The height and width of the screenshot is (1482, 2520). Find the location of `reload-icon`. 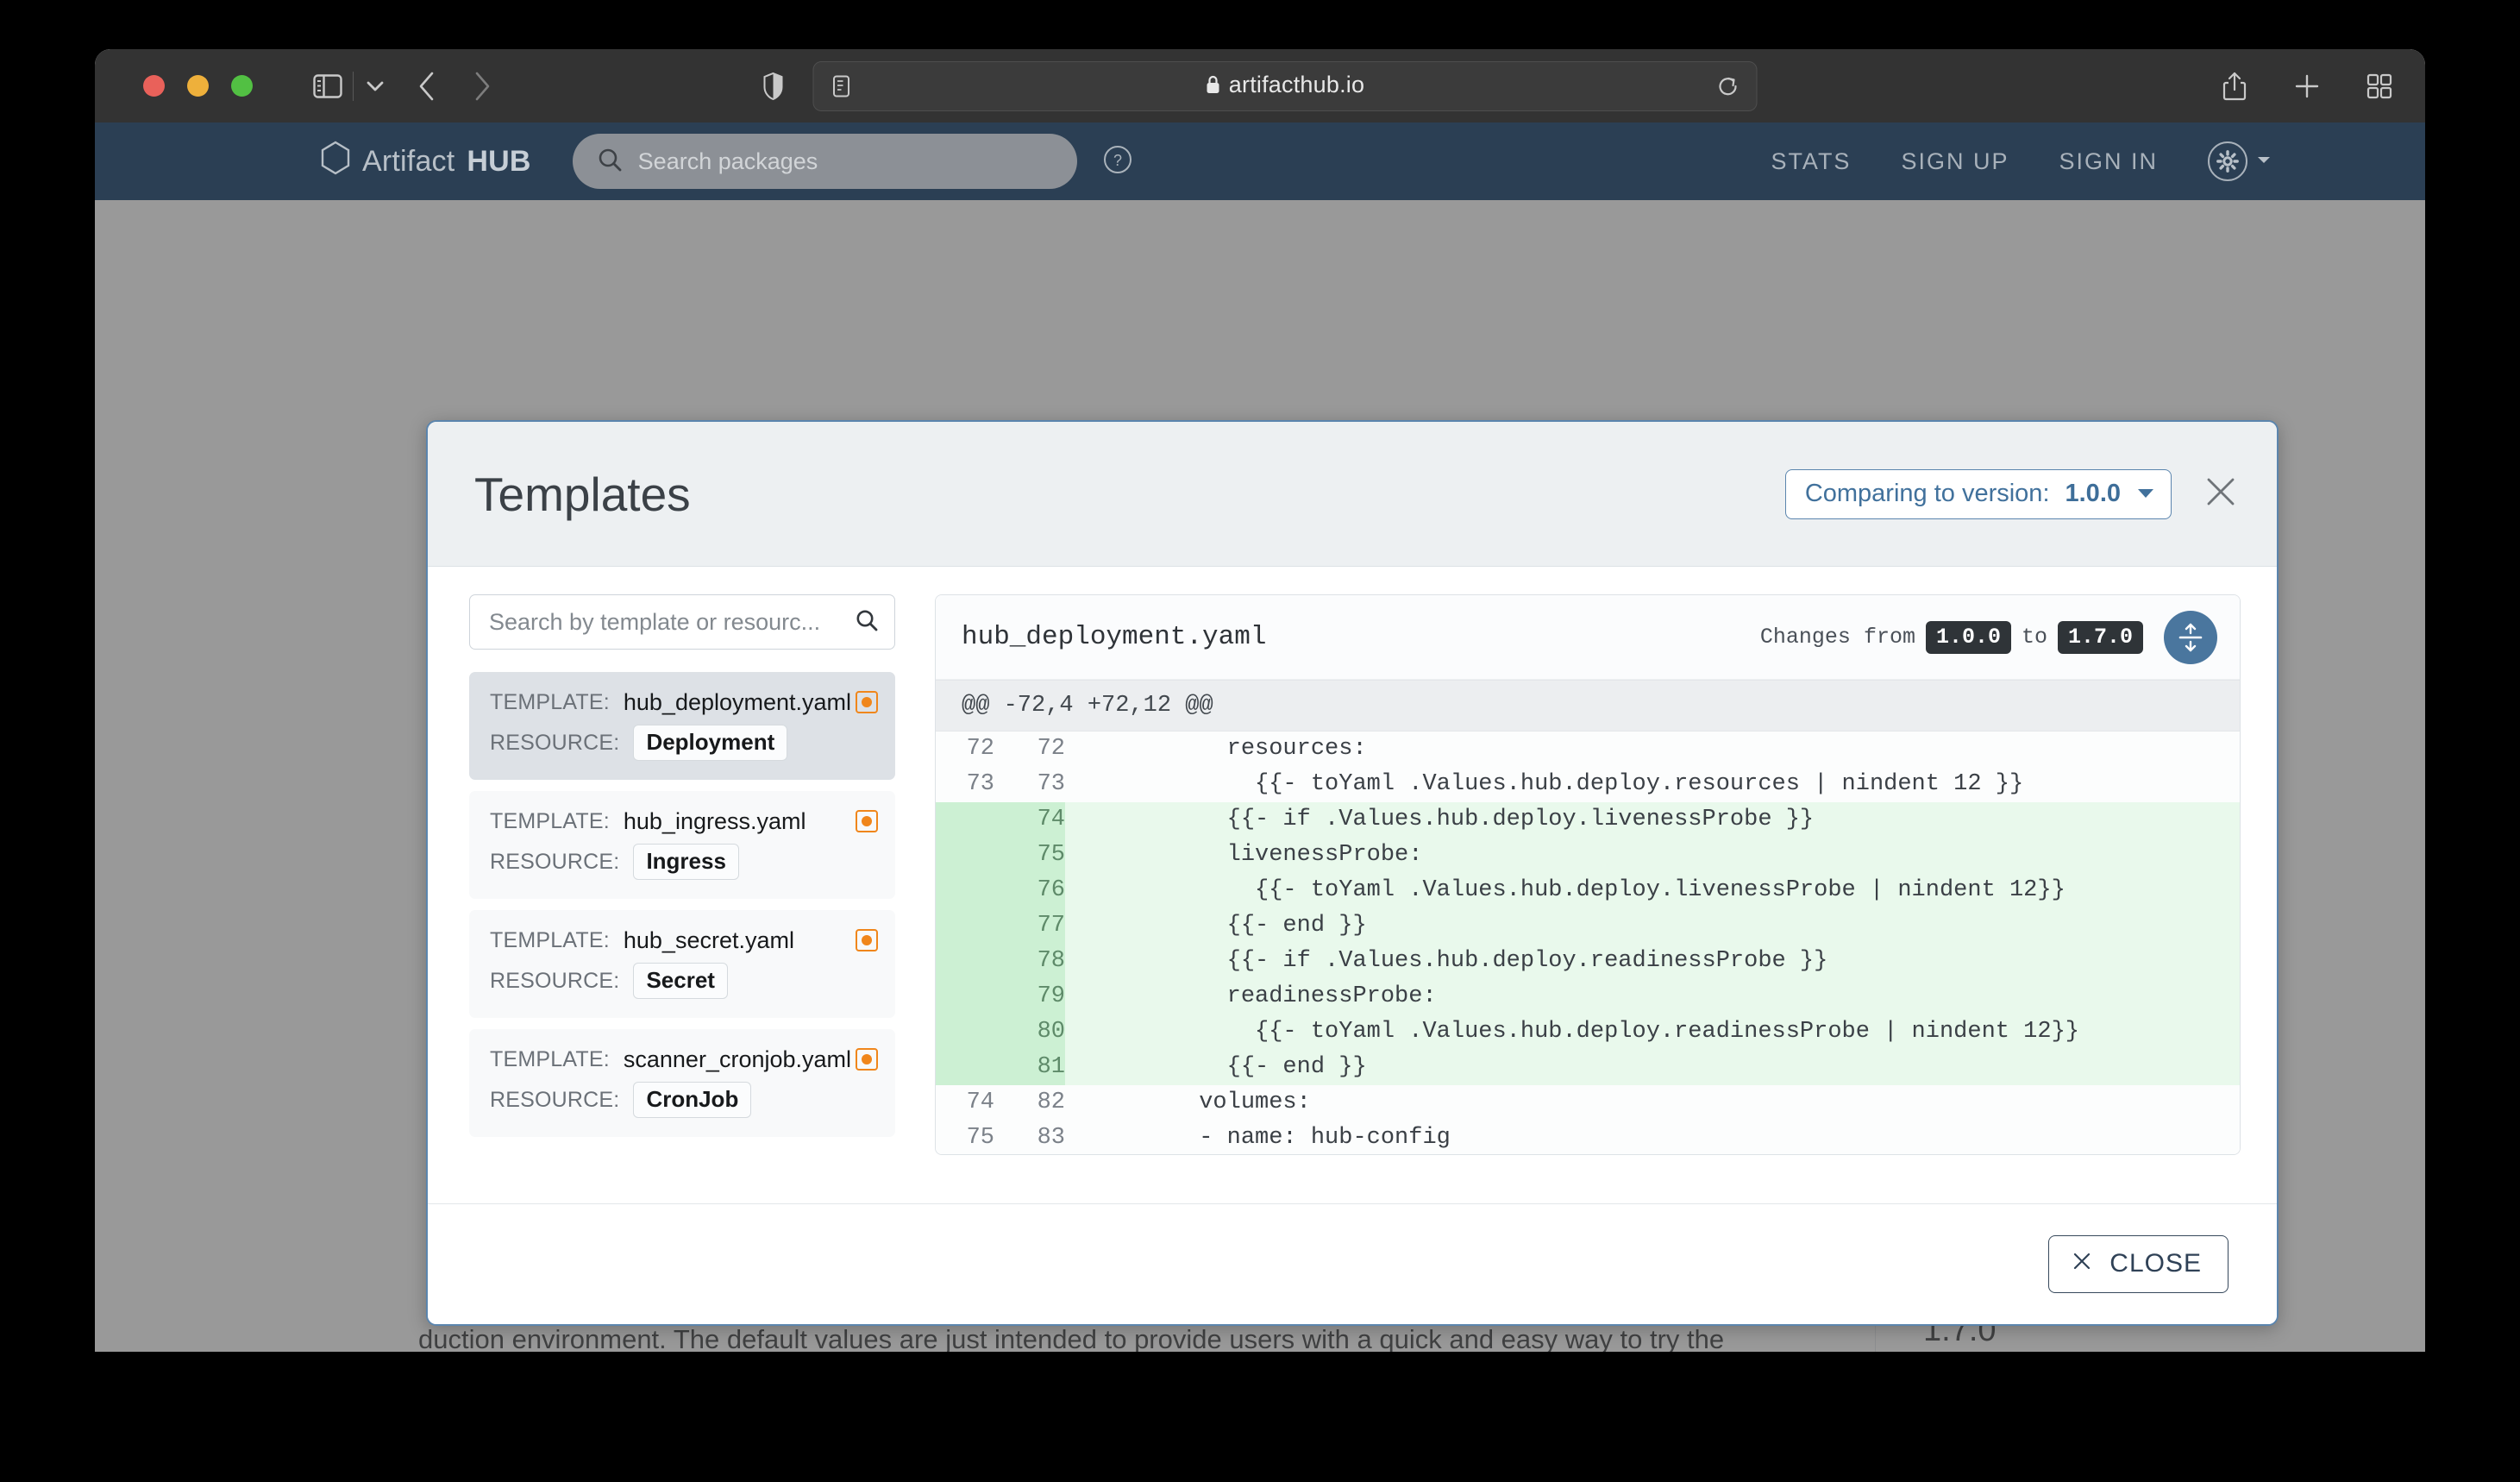

reload-icon is located at coordinates (1729, 86).